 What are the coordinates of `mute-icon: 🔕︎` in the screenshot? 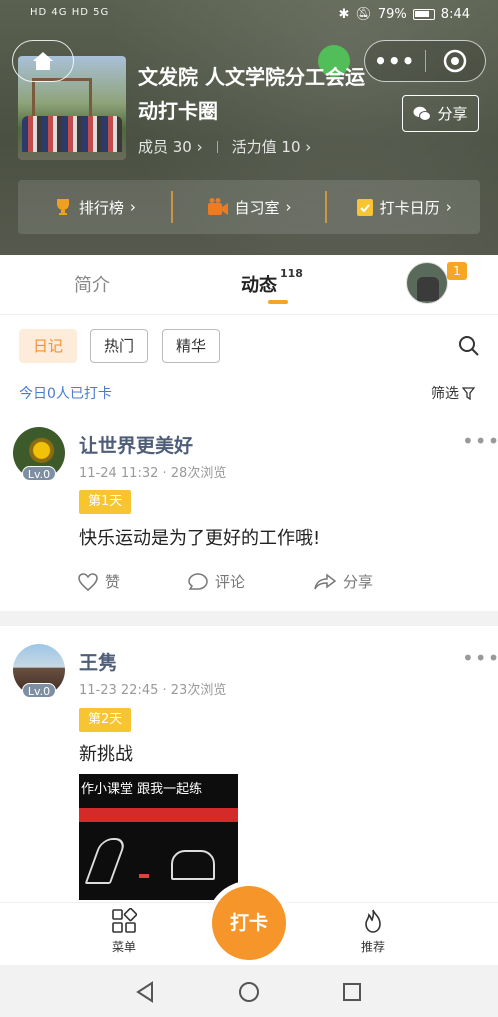 It's located at (363, 14).